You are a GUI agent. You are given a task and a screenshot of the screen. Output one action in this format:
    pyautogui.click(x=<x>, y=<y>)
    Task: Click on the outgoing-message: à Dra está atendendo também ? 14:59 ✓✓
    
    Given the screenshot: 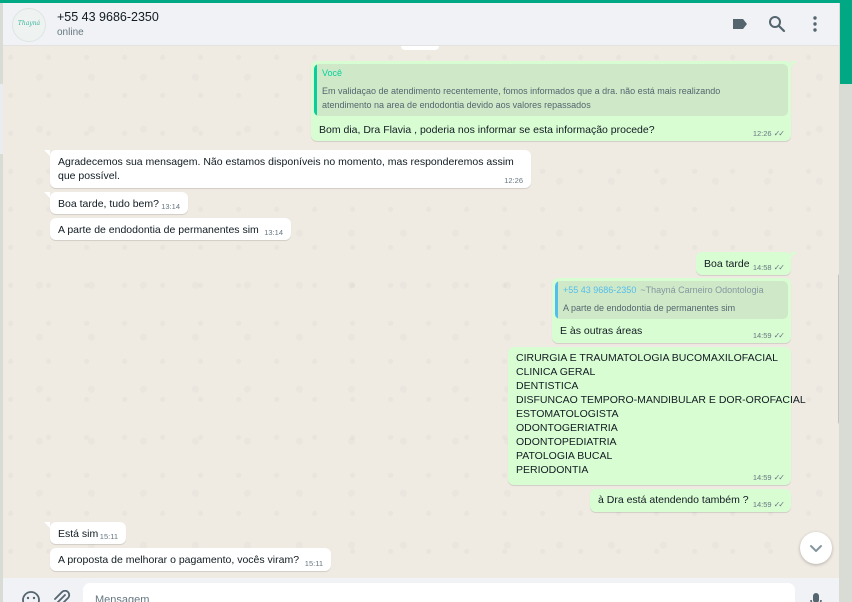 What is the action you would take?
    pyautogui.click(x=690, y=500)
    